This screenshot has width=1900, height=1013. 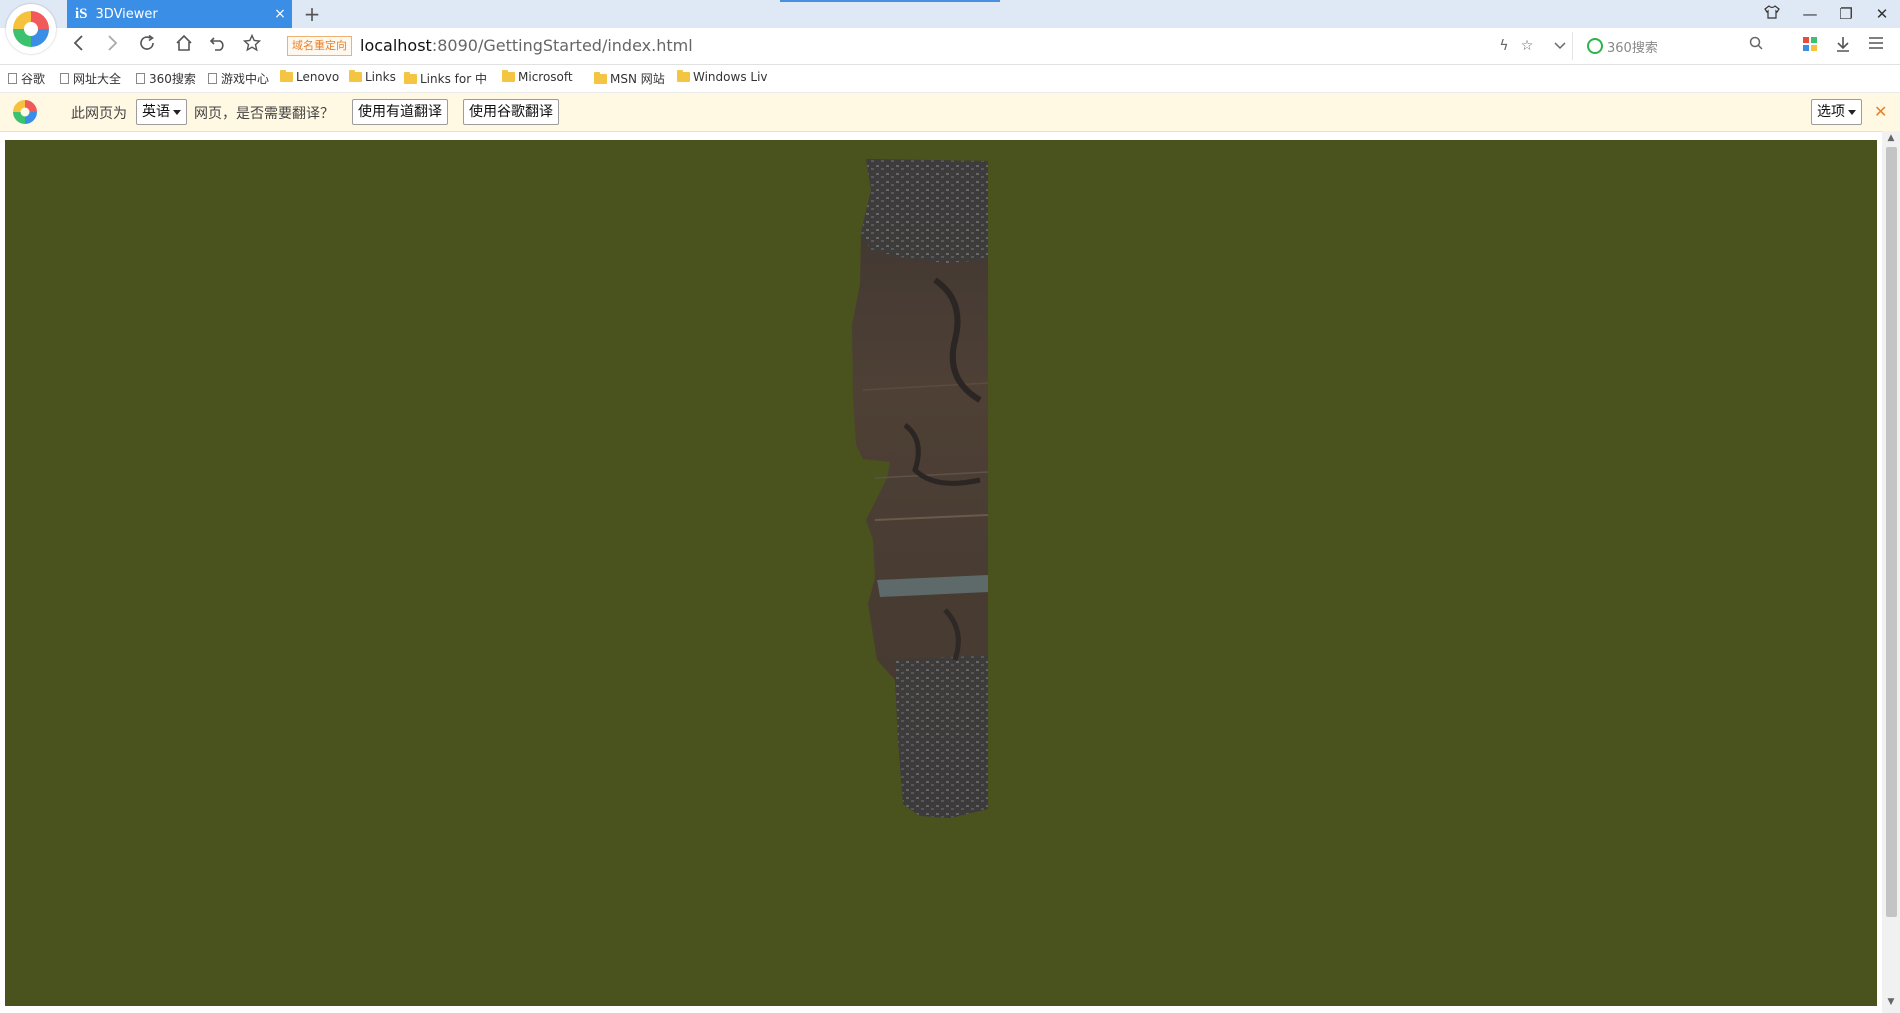 I want to click on tab-favicon-icon: iS, so click(x=81, y=13).